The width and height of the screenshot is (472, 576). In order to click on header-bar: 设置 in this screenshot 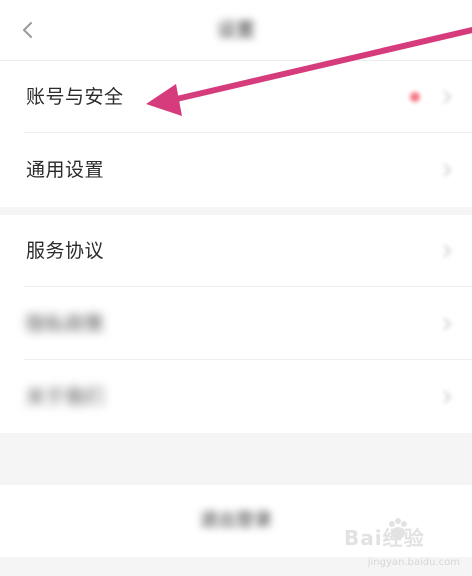, I will do `click(236, 30)`.